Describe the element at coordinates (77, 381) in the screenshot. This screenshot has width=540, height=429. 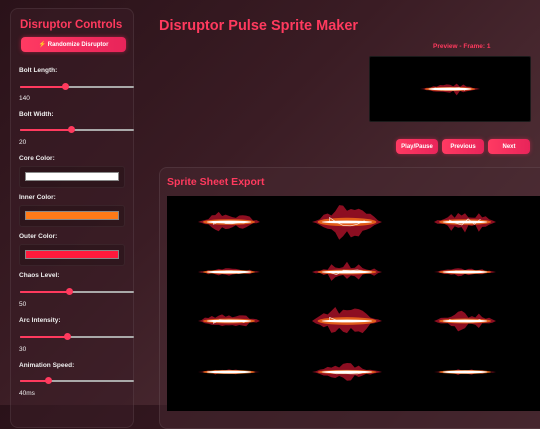
I see `animation-speed-slider` at that location.